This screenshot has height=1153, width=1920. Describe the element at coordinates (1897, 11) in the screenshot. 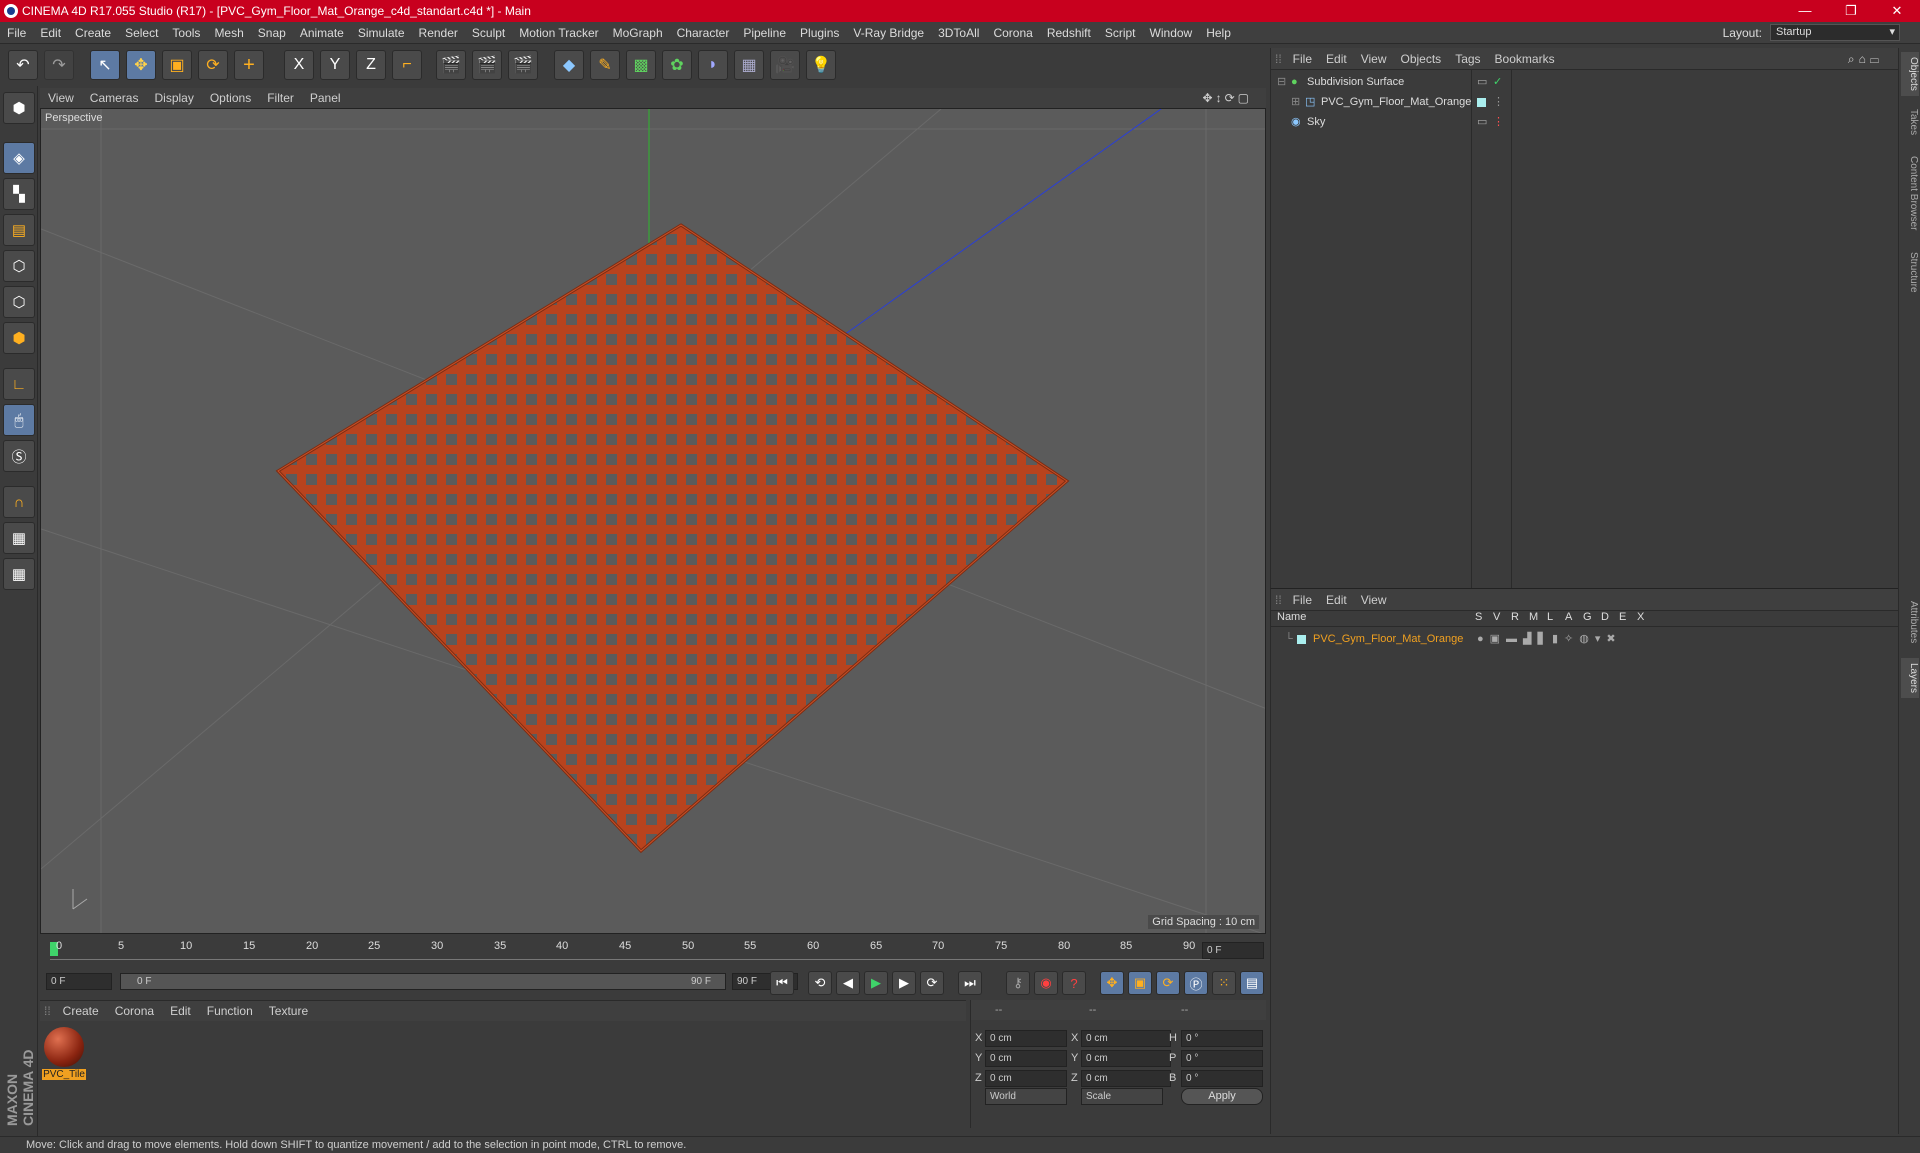

I see `close-button: ✕` at that location.